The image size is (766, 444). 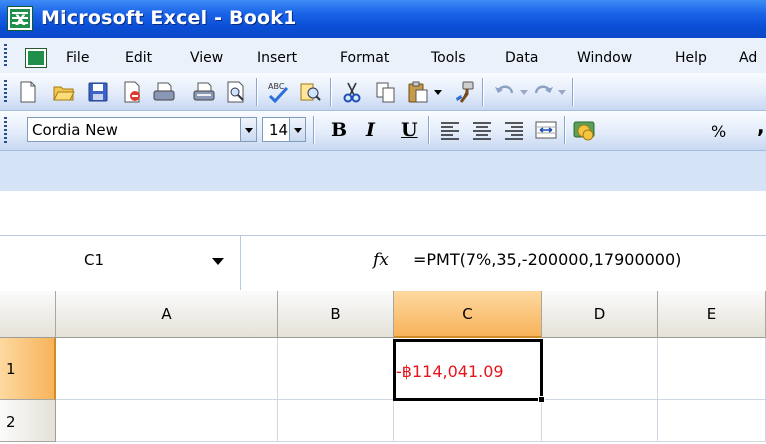 I want to click on insert-function-icon: fx, so click(x=381, y=260).